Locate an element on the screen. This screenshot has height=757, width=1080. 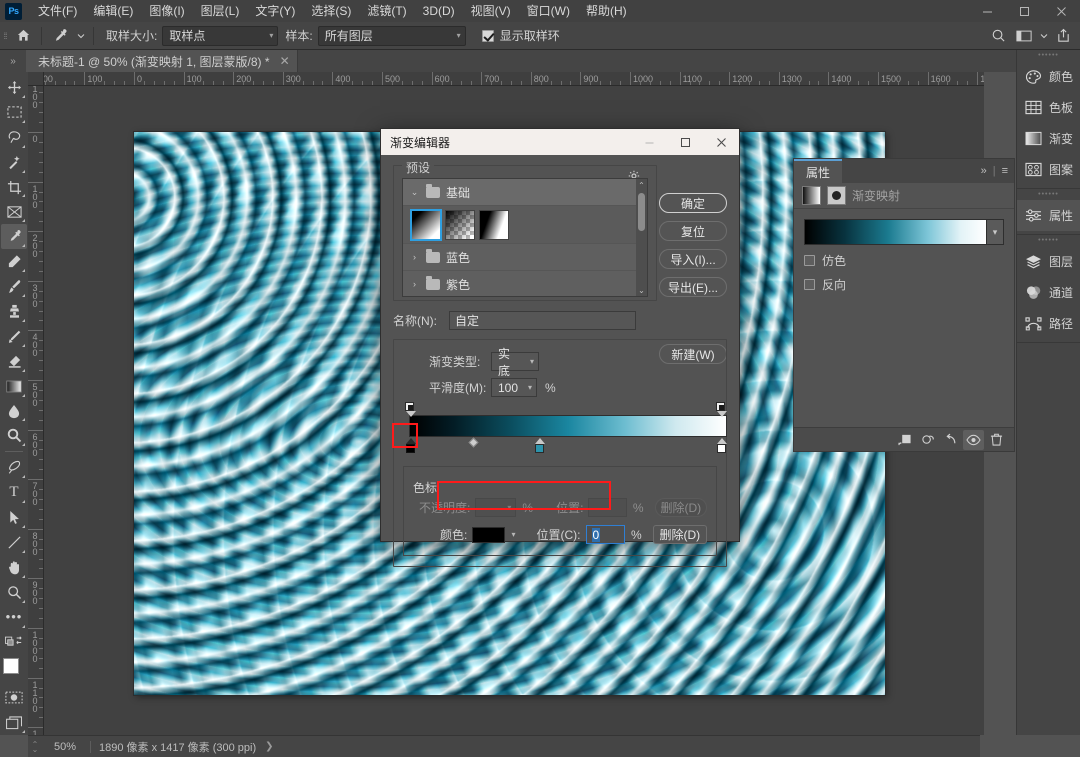
preset-thumb-foreground-to-background is located at coordinates (426, 224).